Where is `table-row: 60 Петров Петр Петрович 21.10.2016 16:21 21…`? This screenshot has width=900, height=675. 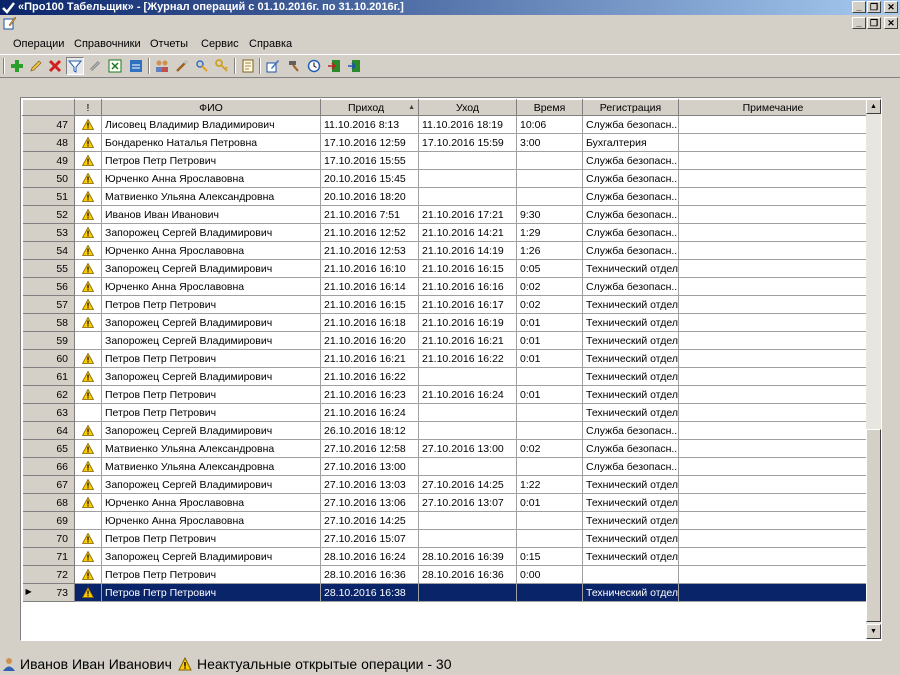 table-row: 60 Петров Петр Петрович 21.10.2016 16:21 21… is located at coordinates (444, 358).